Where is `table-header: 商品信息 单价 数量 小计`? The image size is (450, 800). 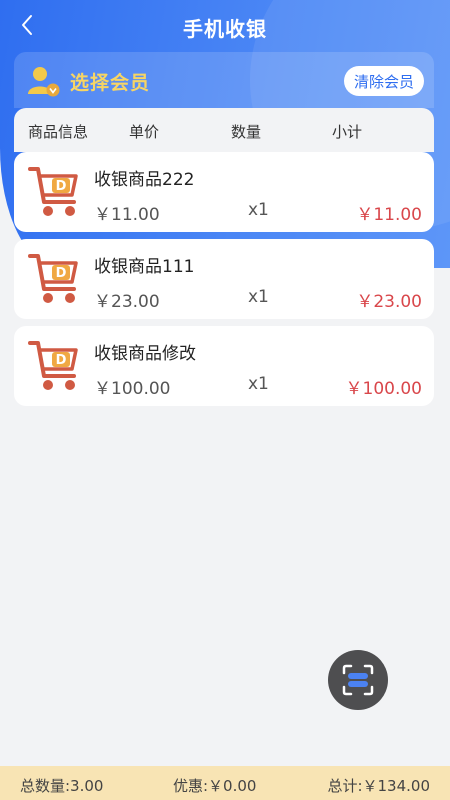 table-header: 商品信息 单价 数量 小计 is located at coordinates (224, 130).